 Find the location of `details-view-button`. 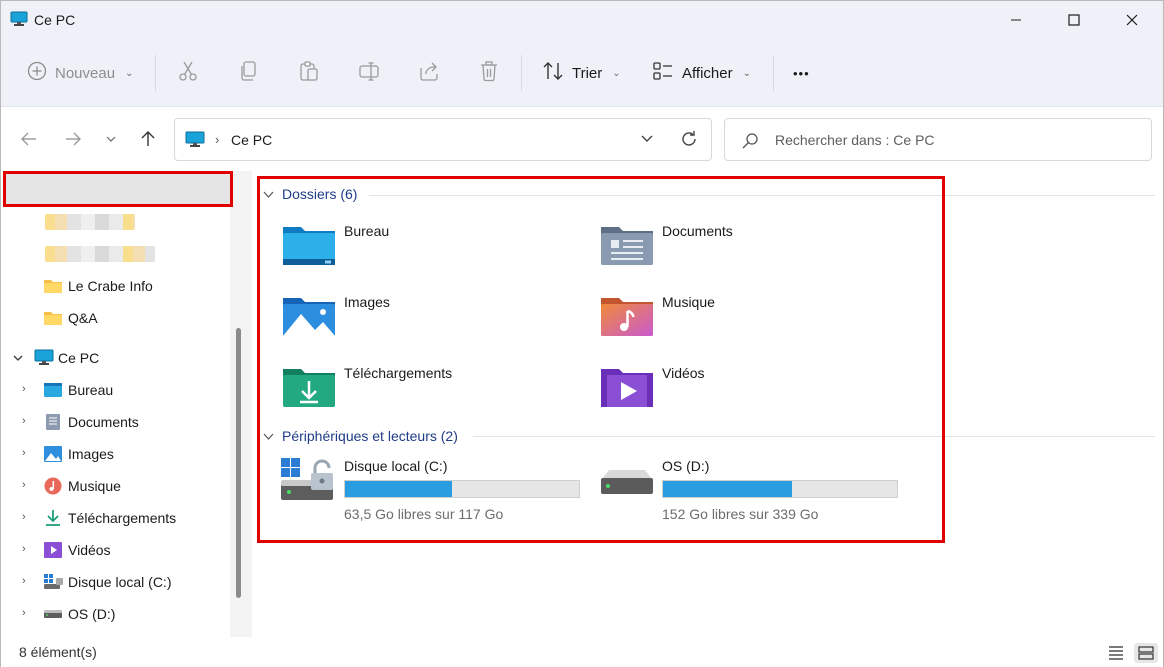

details-view-button is located at coordinates (1116, 653).